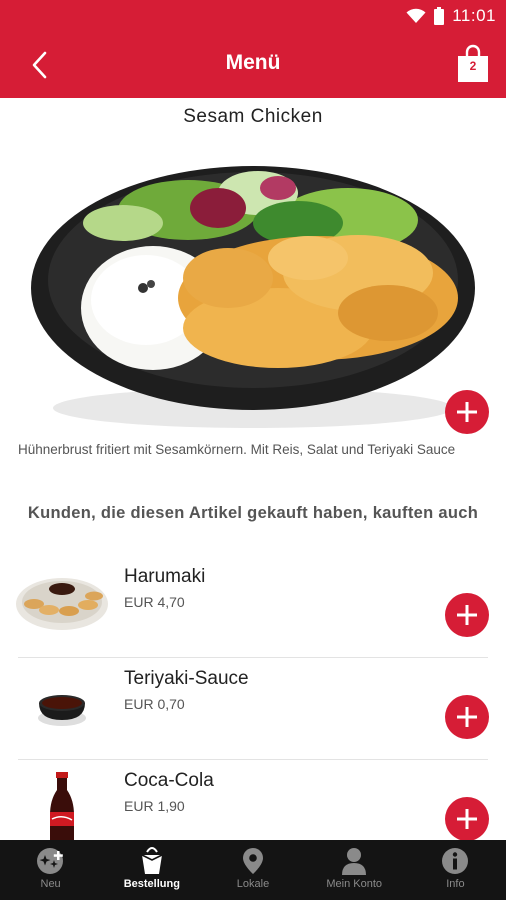 Image resolution: width=506 pixels, height=900 pixels. What do you see at coordinates (253, 800) in the screenshot?
I see `cross-sell-item-coca-cola: Coca-Cola EUR 1,90` at bounding box center [253, 800].